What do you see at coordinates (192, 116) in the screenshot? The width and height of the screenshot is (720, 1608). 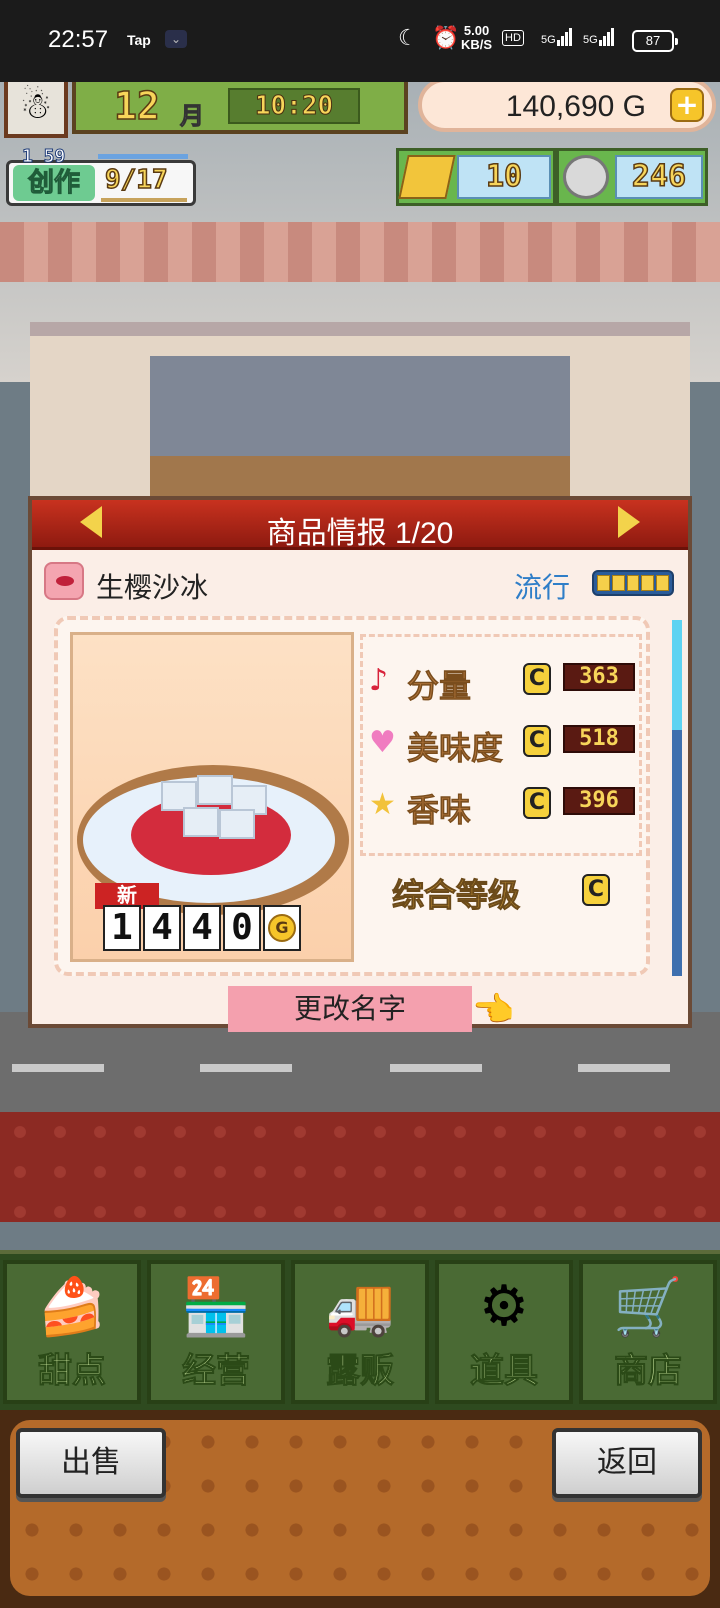 I see `month-label: 月` at bounding box center [192, 116].